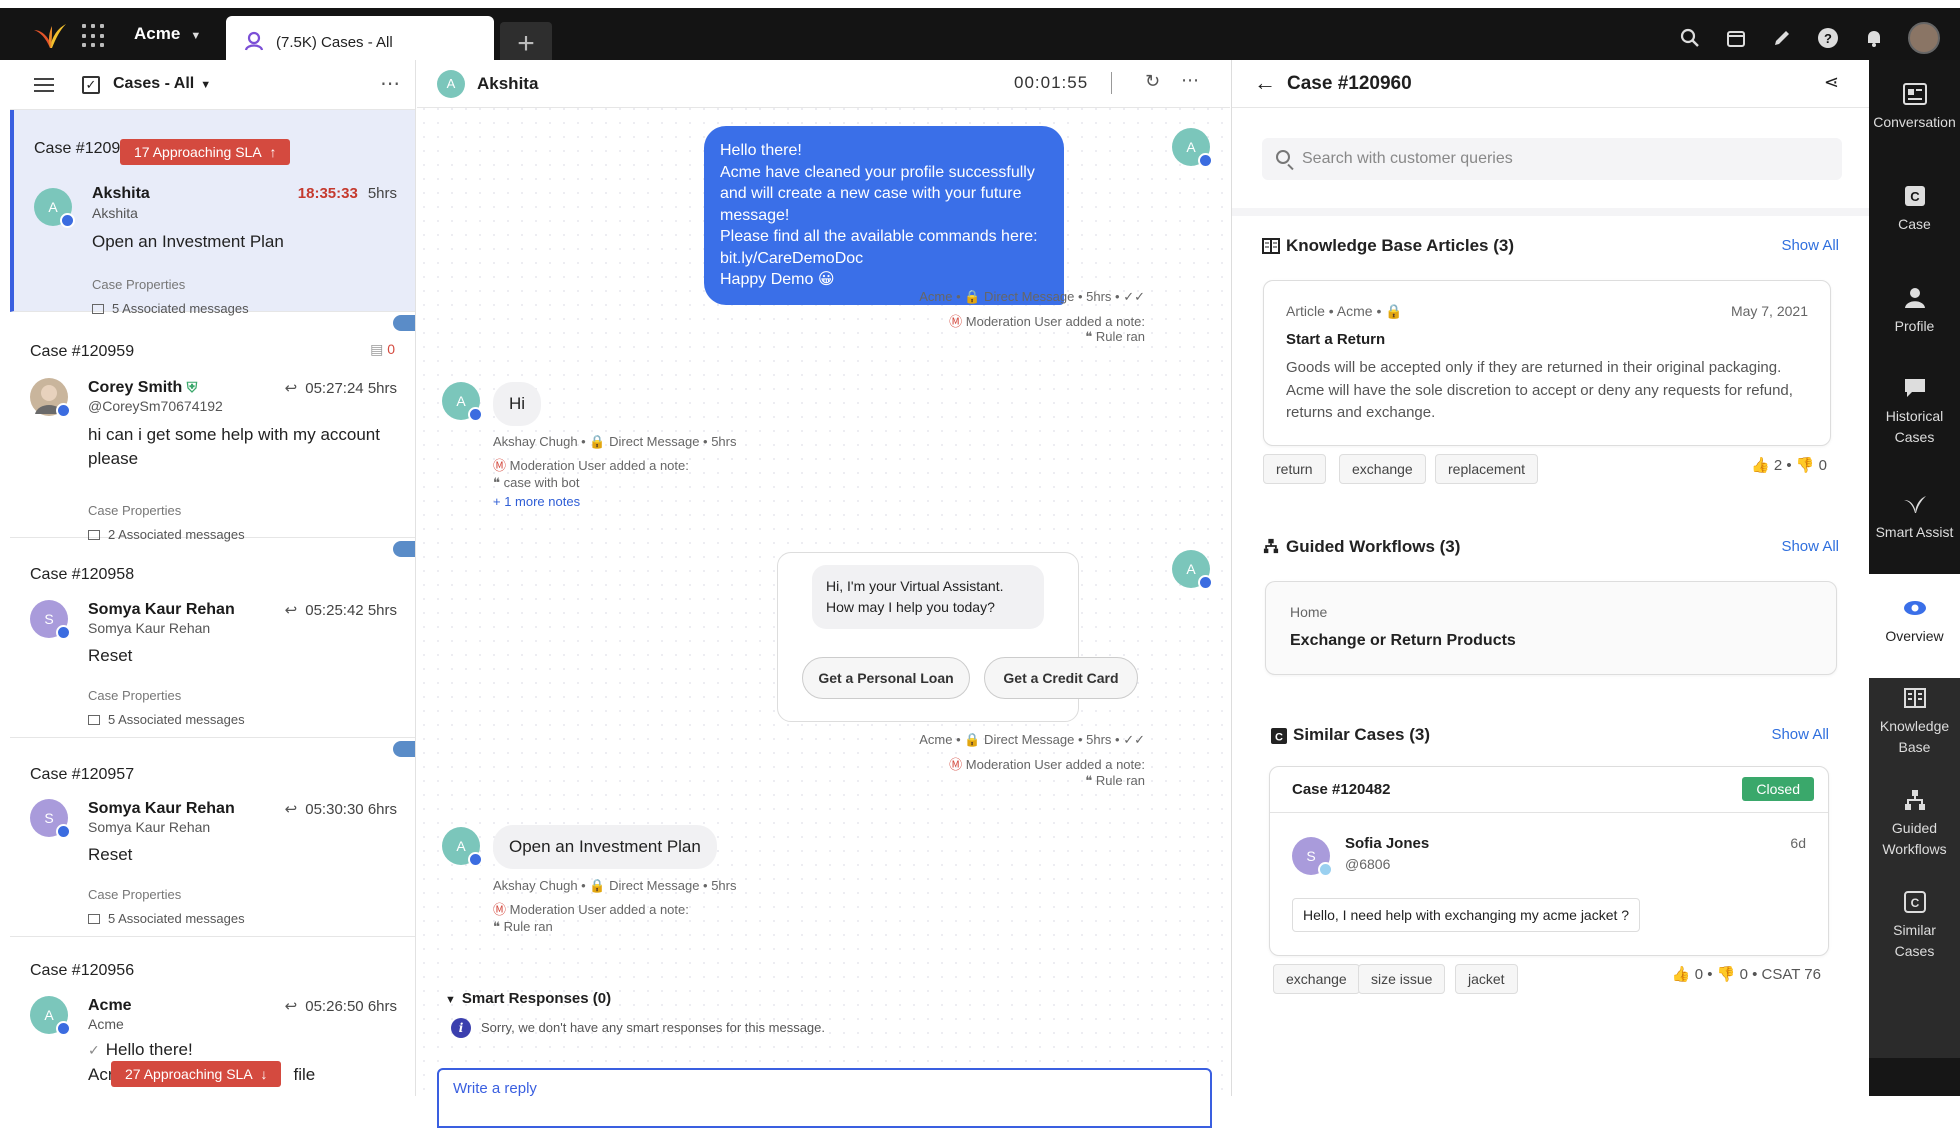 This screenshot has width=1960, height=1128. I want to click on rail-smart-assist: Smart Assist, so click(1914, 517).